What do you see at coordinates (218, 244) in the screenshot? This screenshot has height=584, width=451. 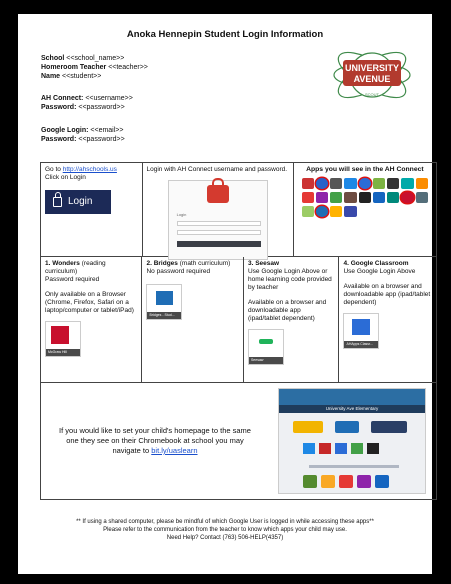 I see `go-button` at bounding box center [218, 244].